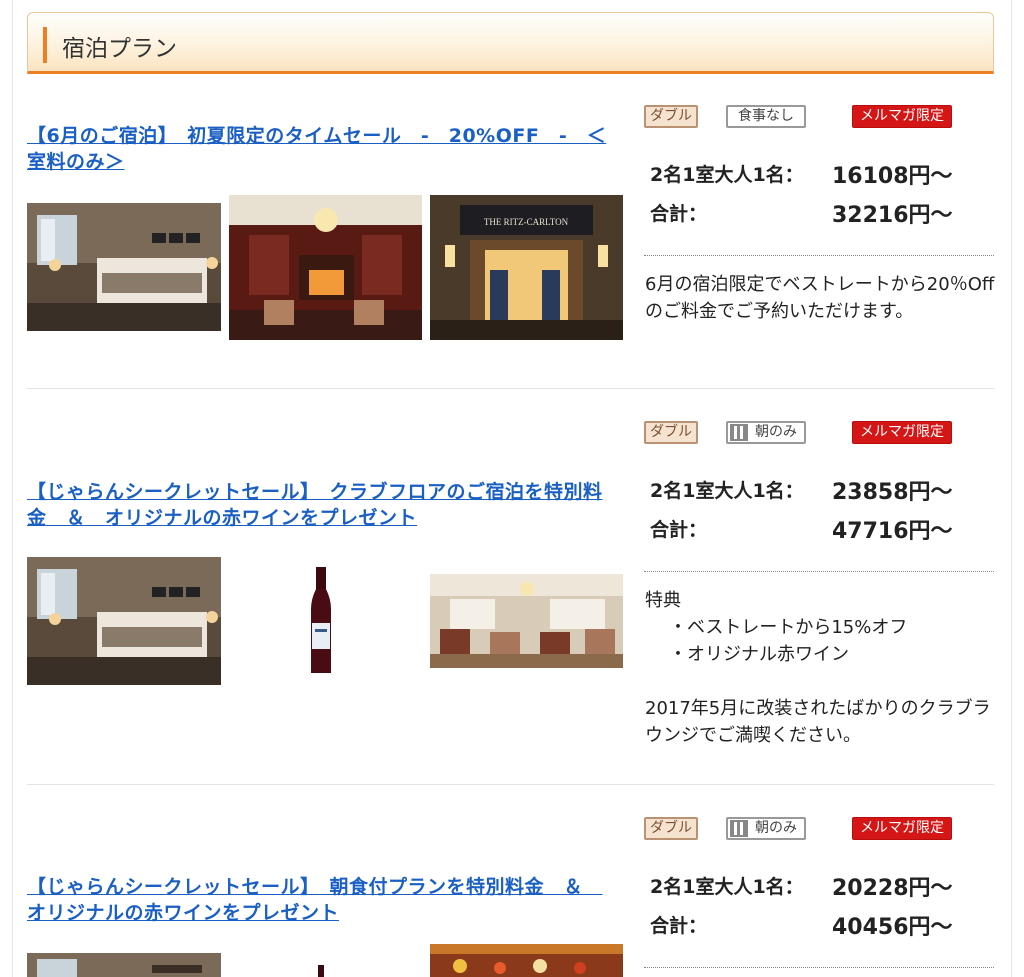  Describe the element at coordinates (892, 888) in the screenshot. I see `price-value: 20228円〜` at that location.